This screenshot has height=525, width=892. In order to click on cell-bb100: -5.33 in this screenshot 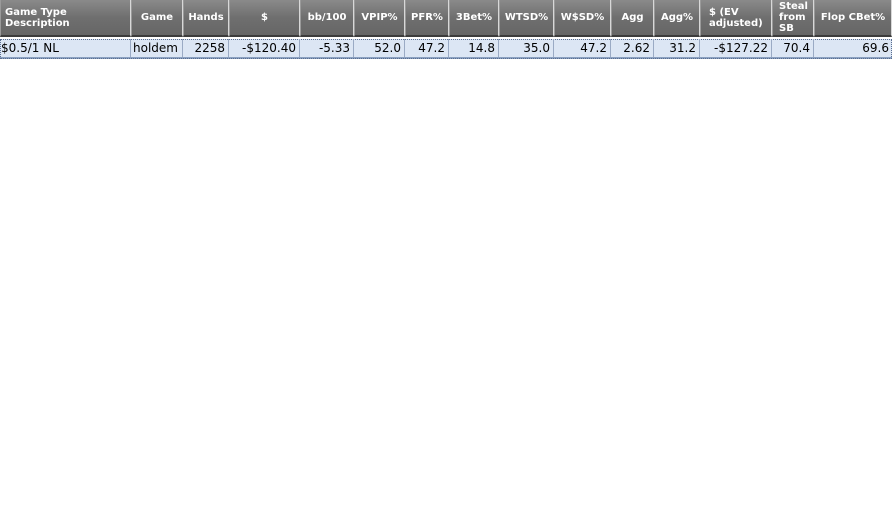, I will do `click(327, 48)`.